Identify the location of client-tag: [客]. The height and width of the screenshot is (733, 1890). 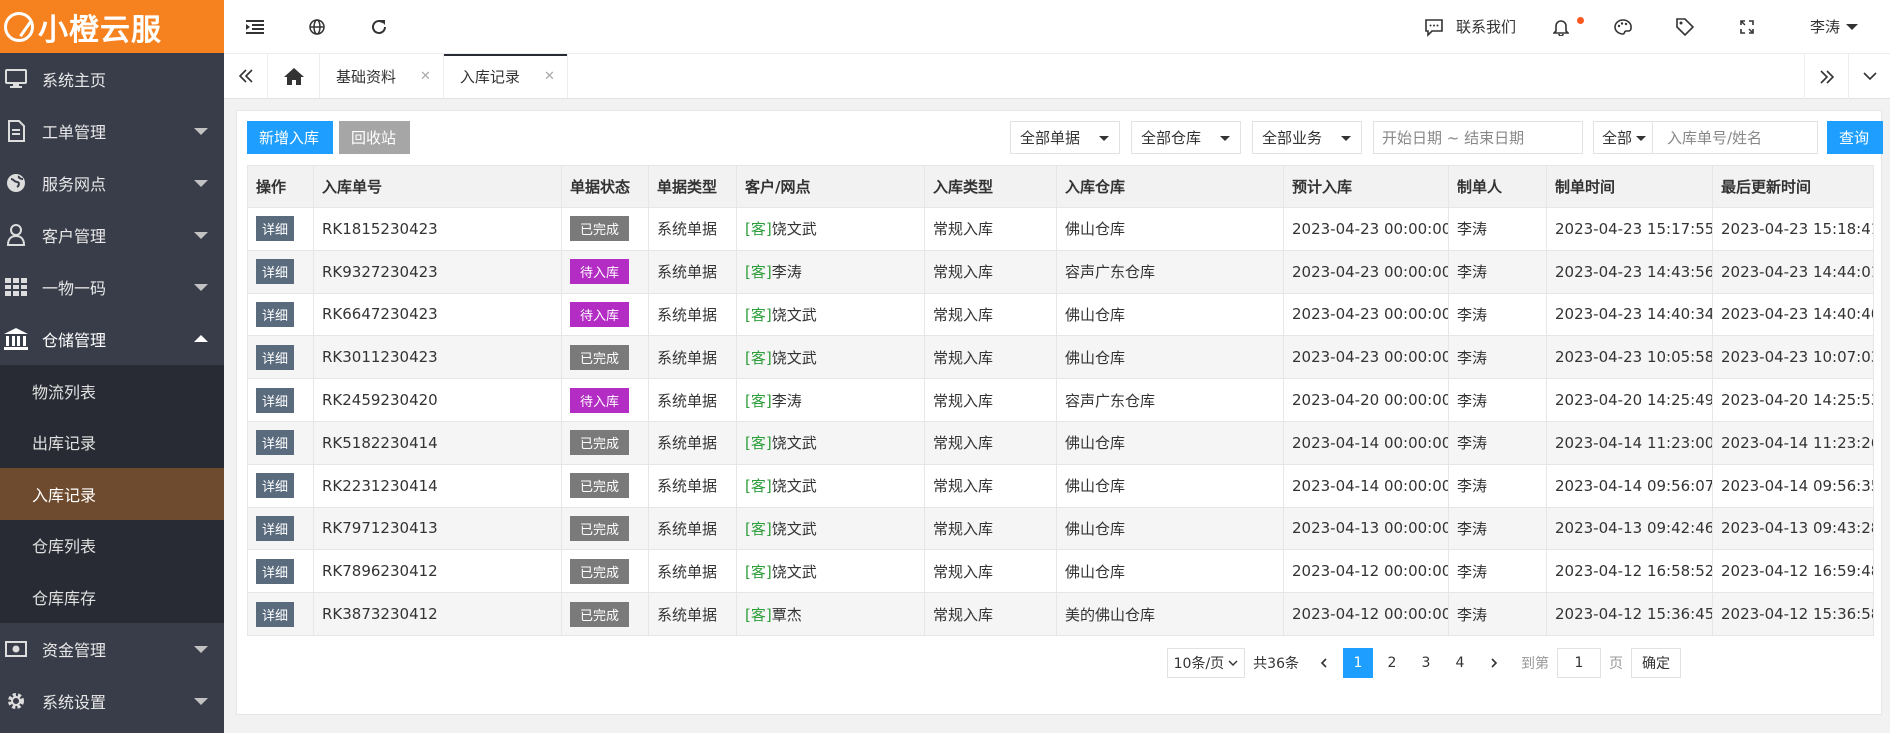
(758, 528).